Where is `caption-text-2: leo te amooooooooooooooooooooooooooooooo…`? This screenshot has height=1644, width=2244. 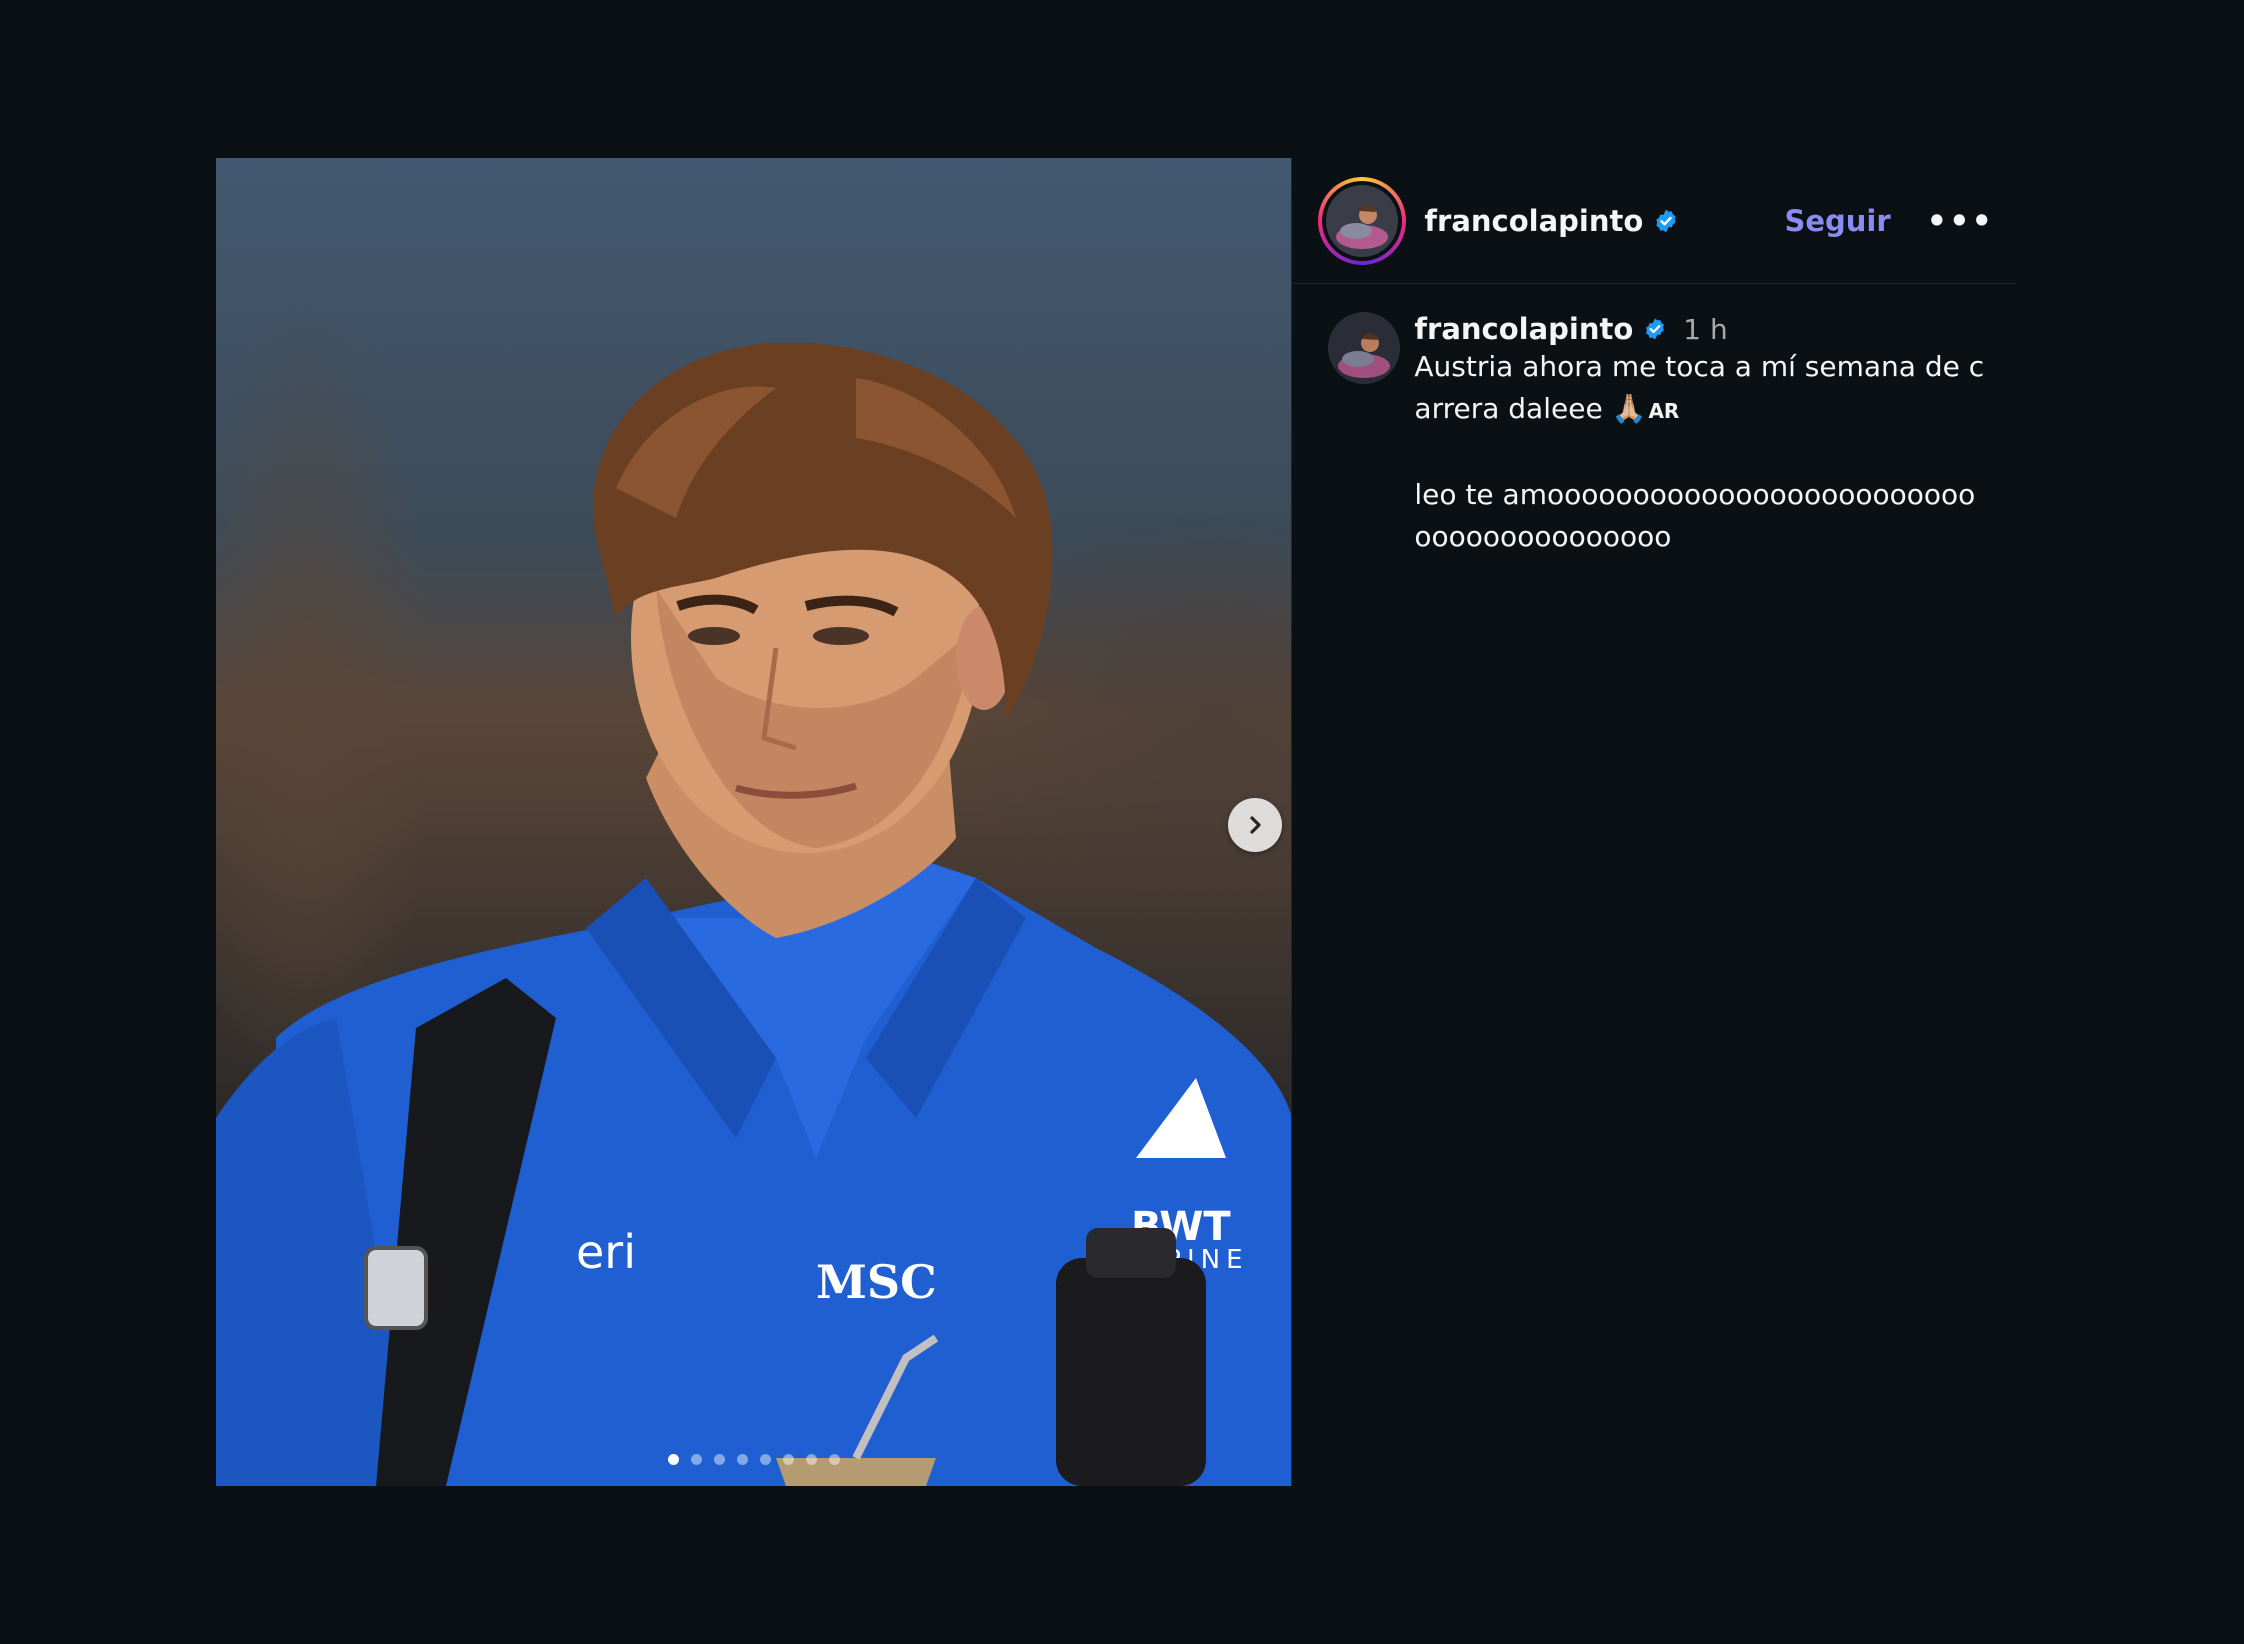
caption-text-2: leo te amooooooooooooooooooooooooooooooo… is located at coordinates (1699, 516).